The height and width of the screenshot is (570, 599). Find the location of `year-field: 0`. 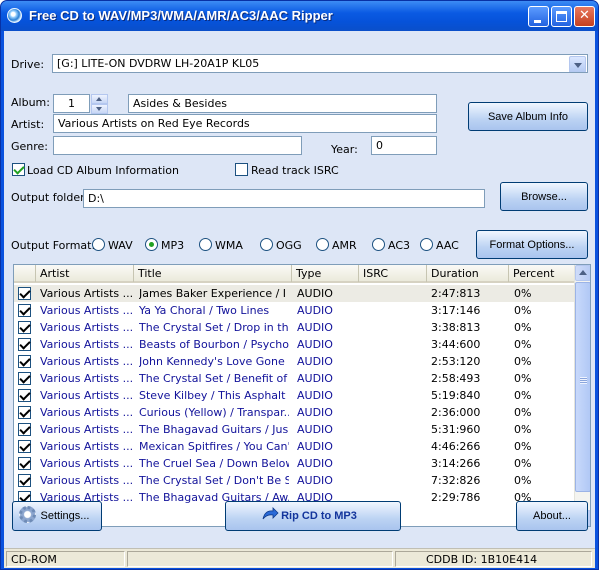

year-field: 0 is located at coordinates (404, 145).